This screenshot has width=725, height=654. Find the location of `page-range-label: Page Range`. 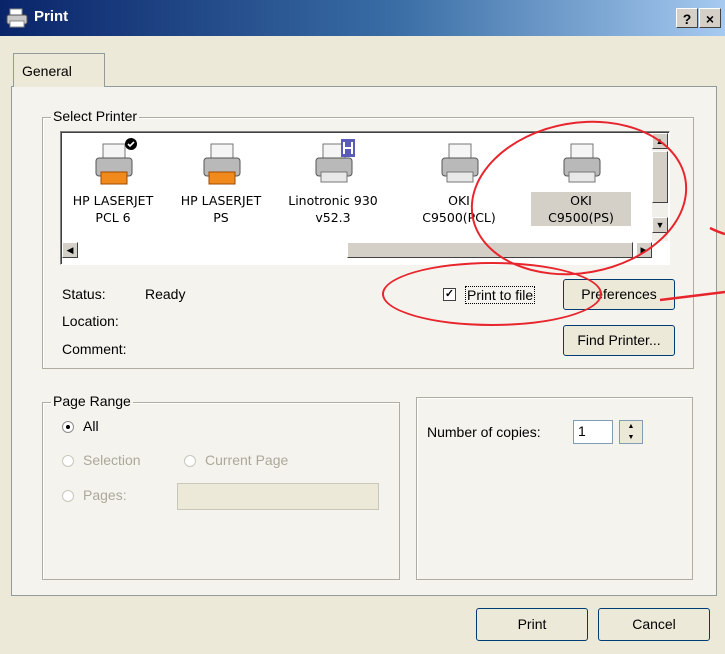

page-range-label: Page Range is located at coordinates (92, 401).